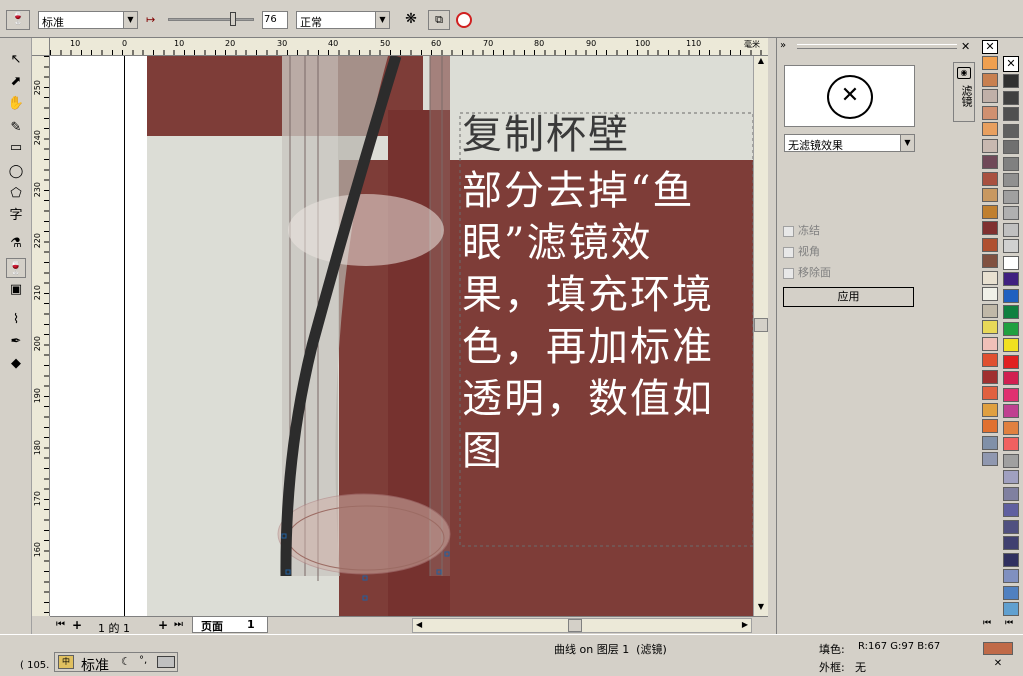 The image size is (1023, 676). Describe the element at coordinates (16, 194) in the screenshot. I see `polygon-tool-icon: ⬠` at that location.